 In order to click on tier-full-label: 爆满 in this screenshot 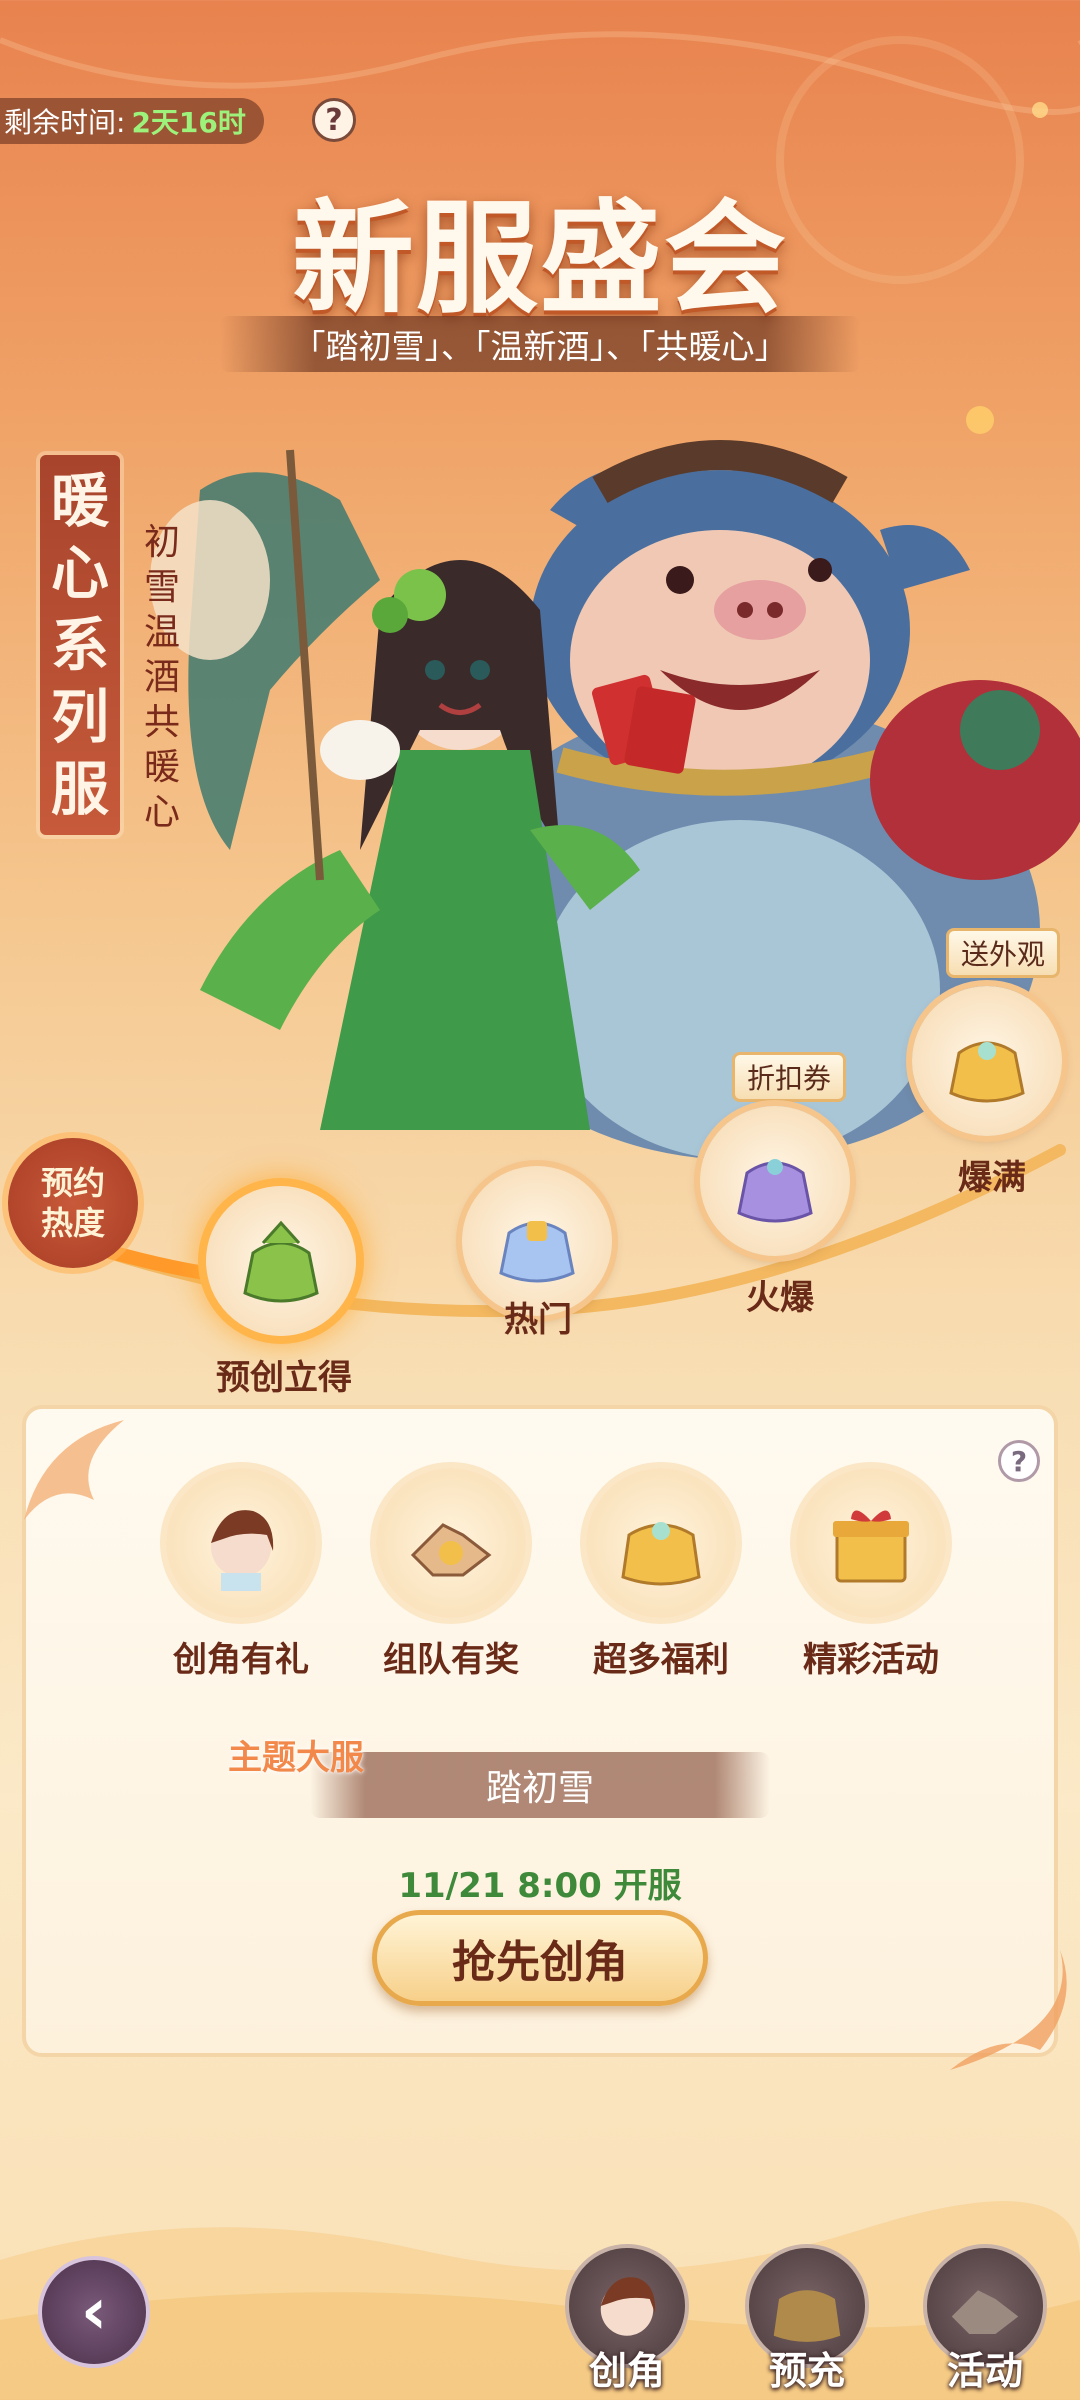, I will do `click(992, 1178)`.